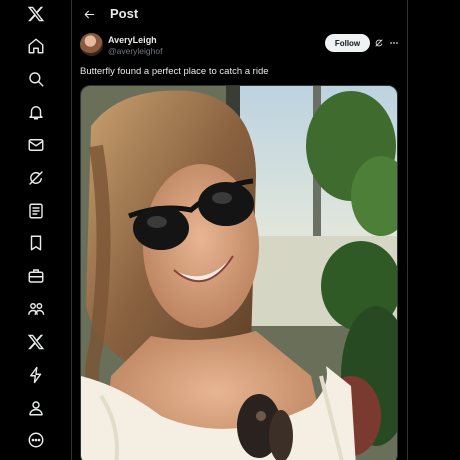  What do you see at coordinates (36, 46) in the screenshot?
I see `home-icon` at bounding box center [36, 46].